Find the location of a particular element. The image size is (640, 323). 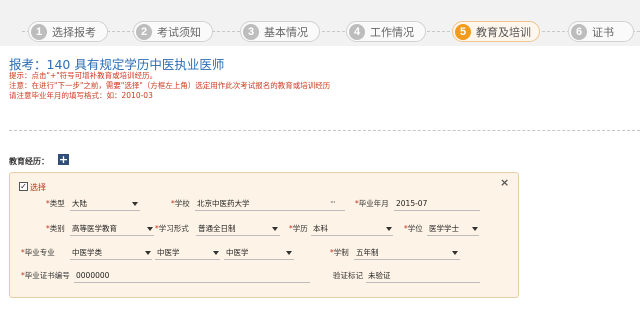

step-label: 基本情况 is located at coordinates (286, 32).